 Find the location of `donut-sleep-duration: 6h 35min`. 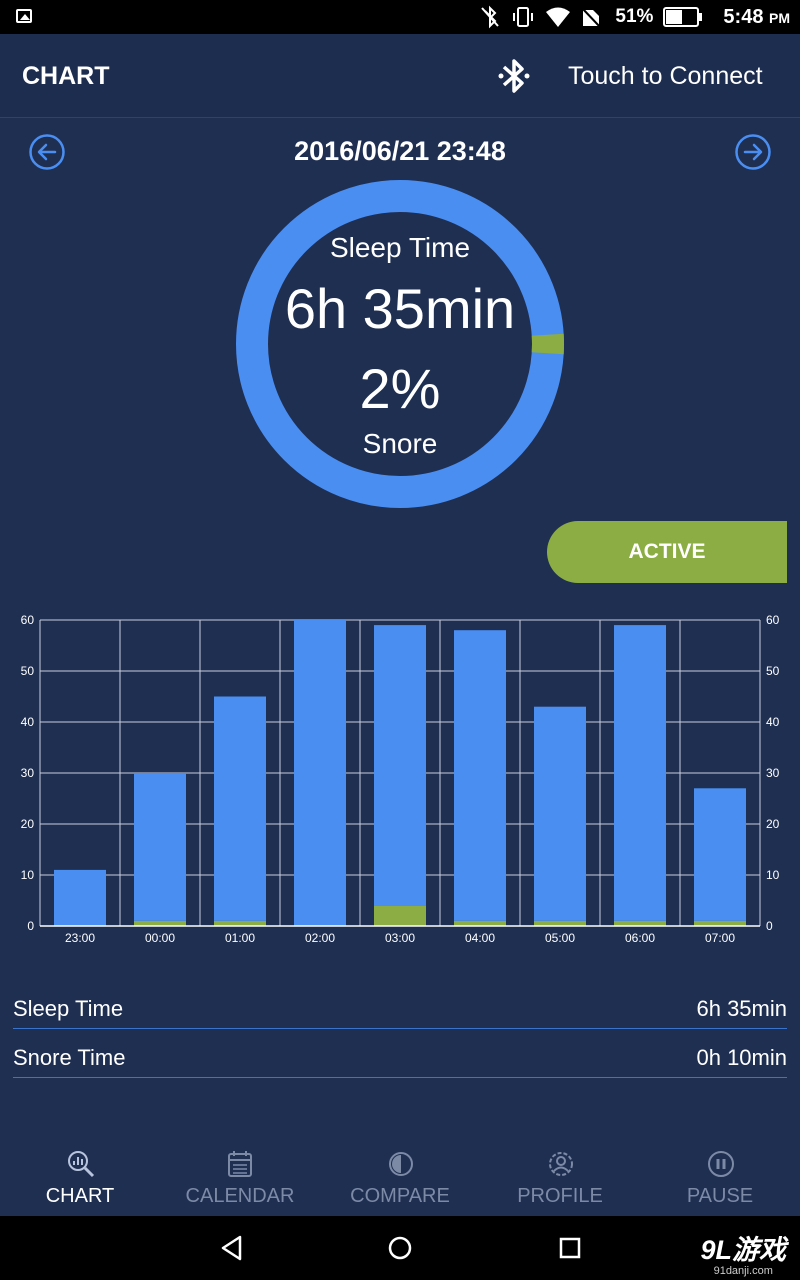

donut-sleep-duration: 6h 35min is located at coordinates (400, 308).